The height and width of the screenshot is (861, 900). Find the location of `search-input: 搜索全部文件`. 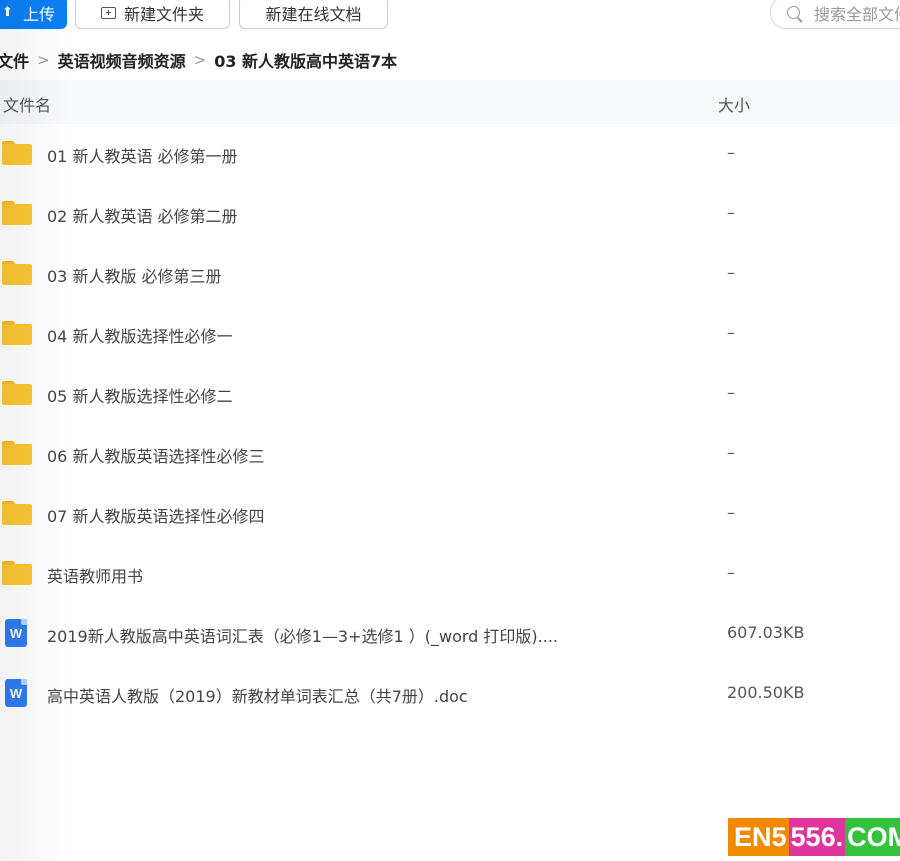

search-input: 搜索全部文件 is located at coordinates (835, 14).